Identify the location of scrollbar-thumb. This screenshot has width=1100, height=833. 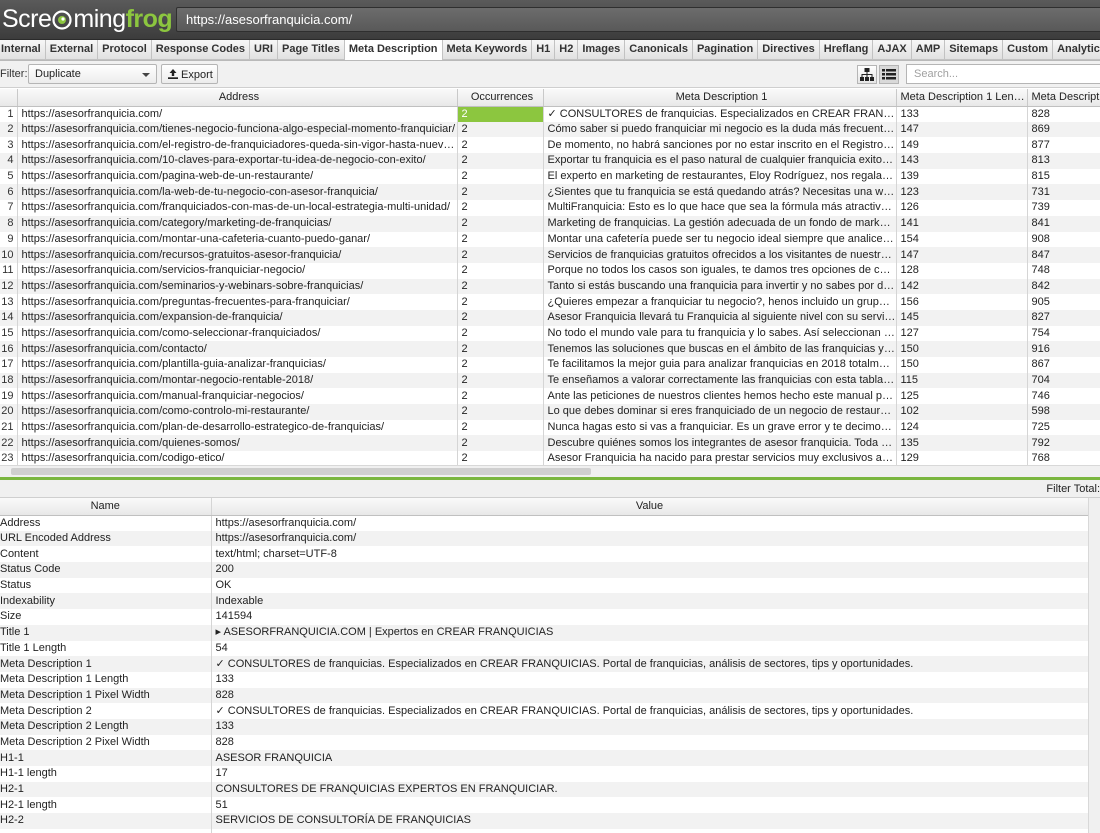
(301, 471).